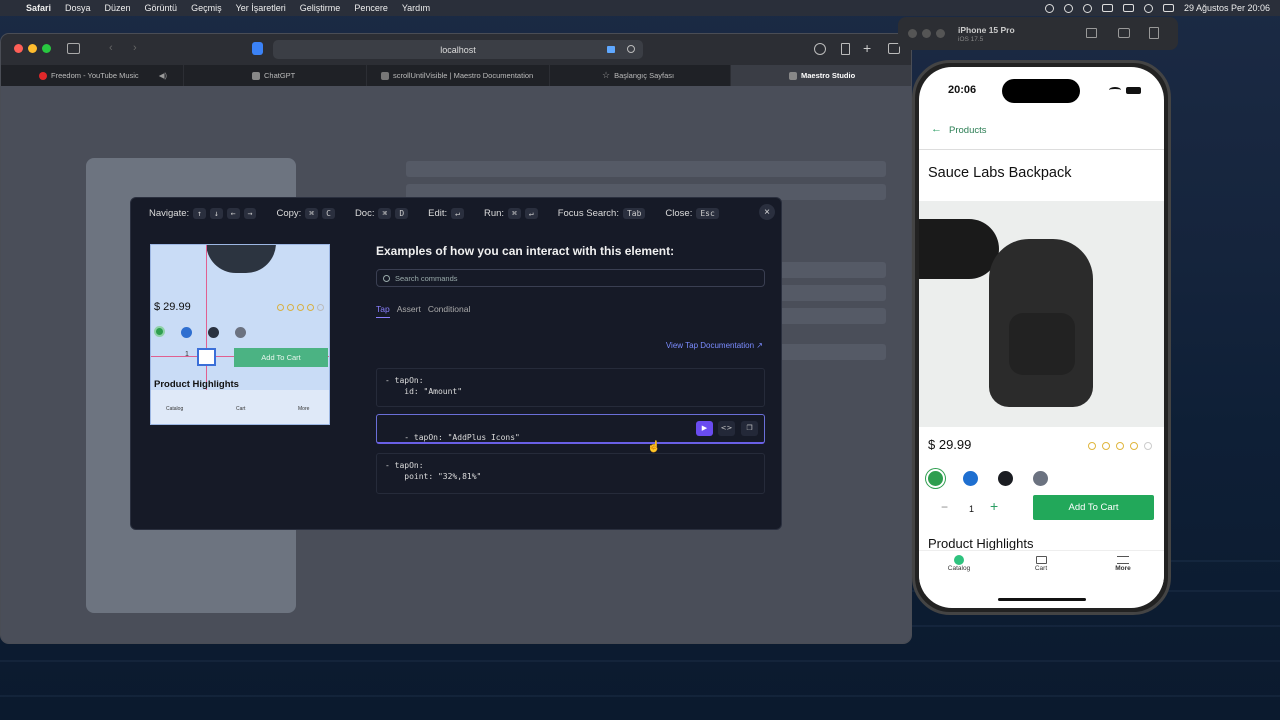 The height and width of the screenshot is (720, 1280). Describe the element at coordinates (240, 407) in the screenshot. I see `preview-nav: Catalog Cart More` at that location.